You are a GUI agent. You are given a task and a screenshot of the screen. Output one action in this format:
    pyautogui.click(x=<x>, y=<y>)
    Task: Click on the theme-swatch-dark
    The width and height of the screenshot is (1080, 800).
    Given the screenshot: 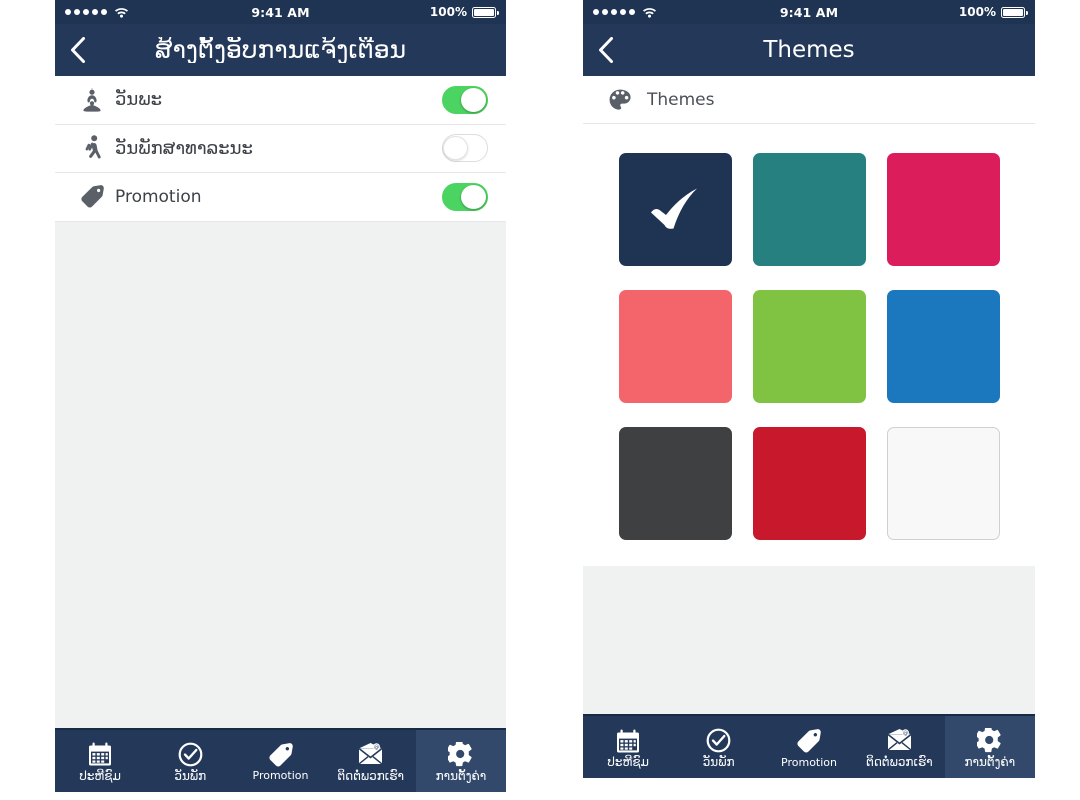 What is the action you would take?
    pyautogui.click(x=675, y=483)
    